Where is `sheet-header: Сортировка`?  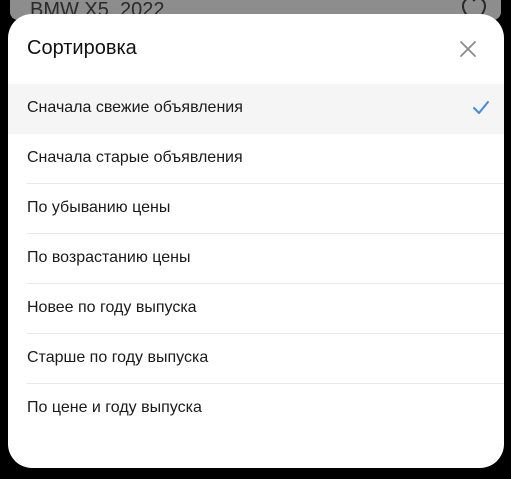
sheet-header: Сортировка is located at coordinates (256, 49).